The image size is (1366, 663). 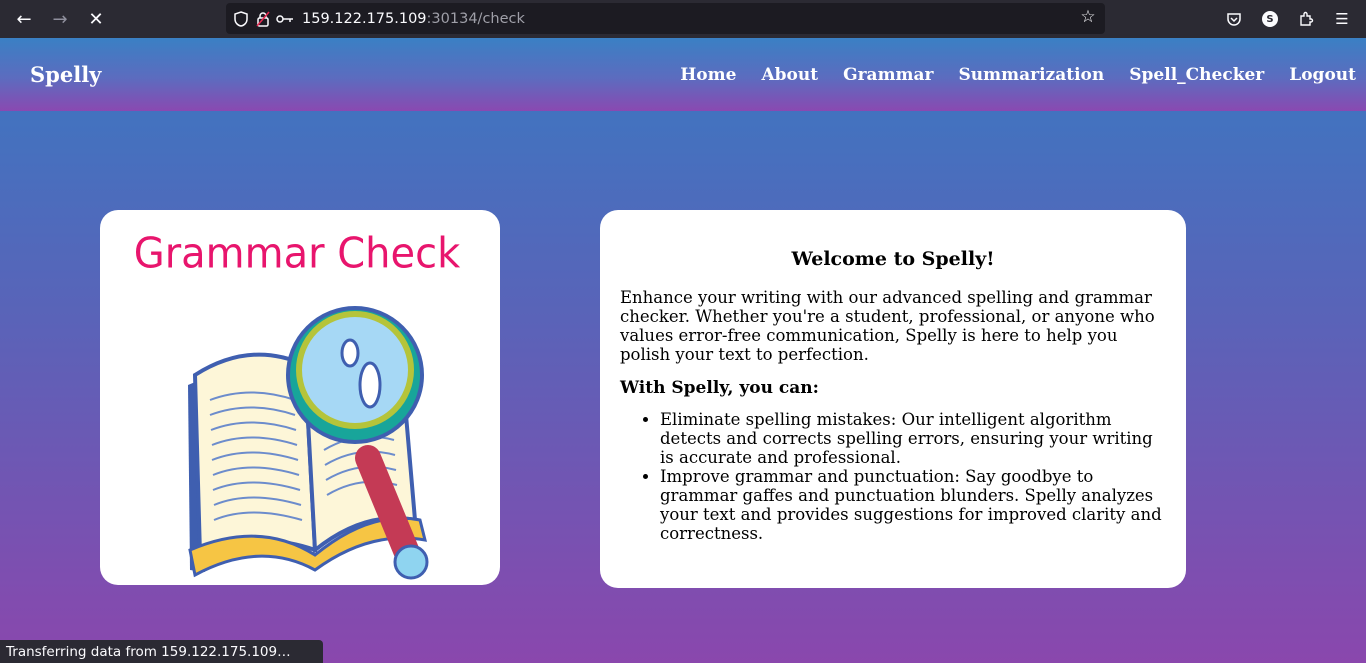 I want to click on features-subheading: With Spelly, you can:, so click(x=719, y=388).